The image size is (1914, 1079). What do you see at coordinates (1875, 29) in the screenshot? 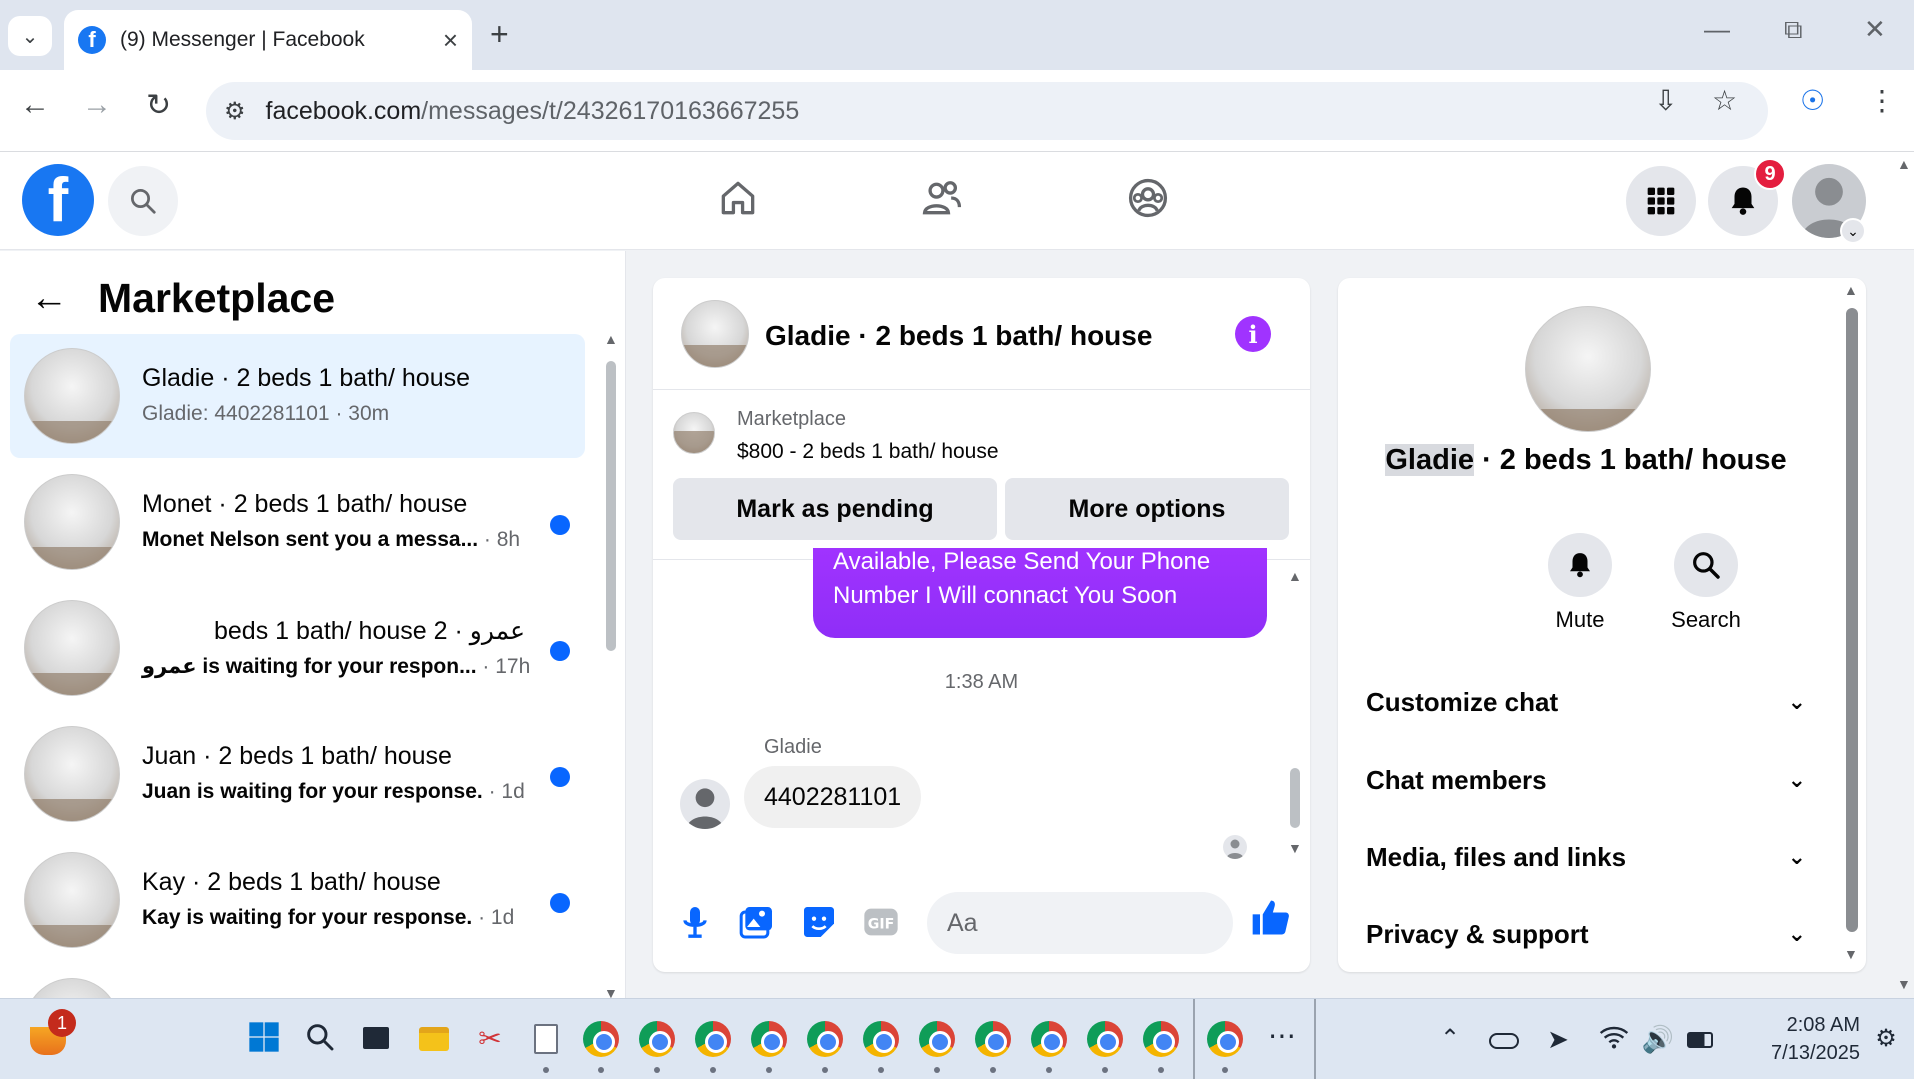
I see `window-close-icon: ✕` at bounding box center [1875, 29].